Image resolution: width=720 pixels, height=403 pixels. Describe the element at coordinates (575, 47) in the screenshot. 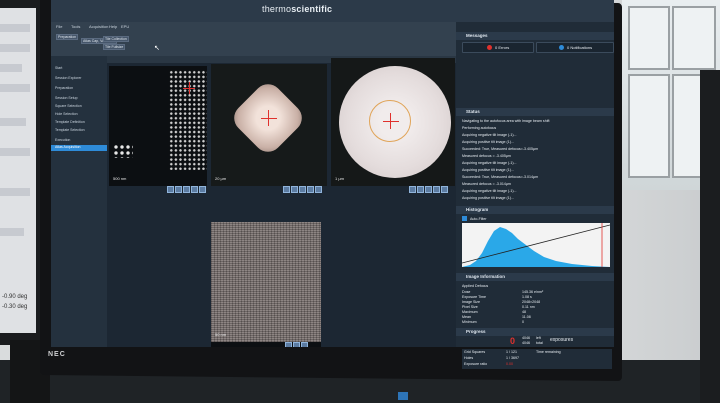

I see `notifications-button: 0 Notifications` at that location.